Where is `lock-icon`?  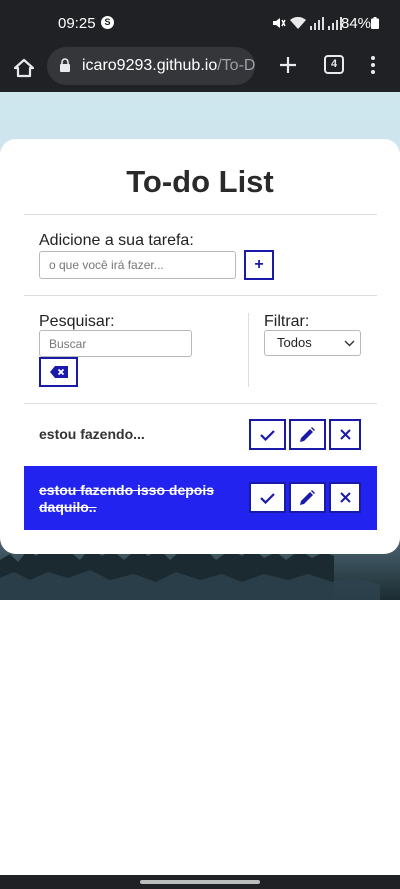 lock-icon is located at coordinates (65, 65).